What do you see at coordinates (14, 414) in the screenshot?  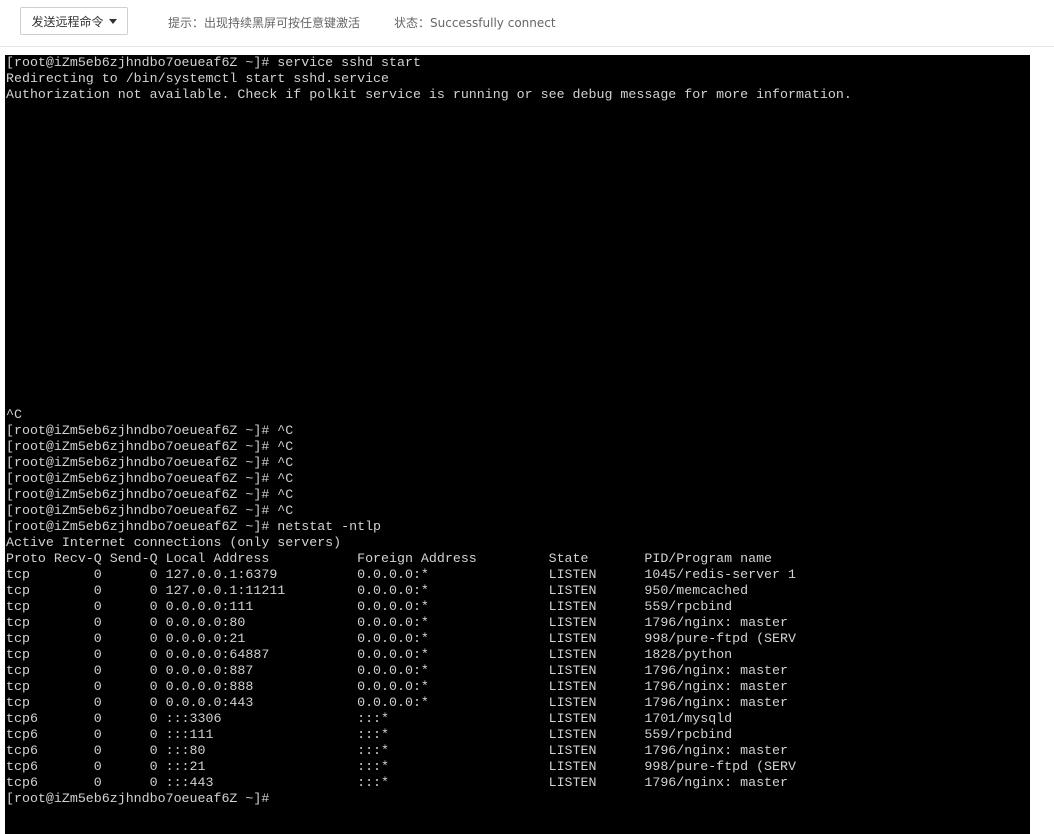 I see `terminal-line: ^C` at bounding box center [14, 414].